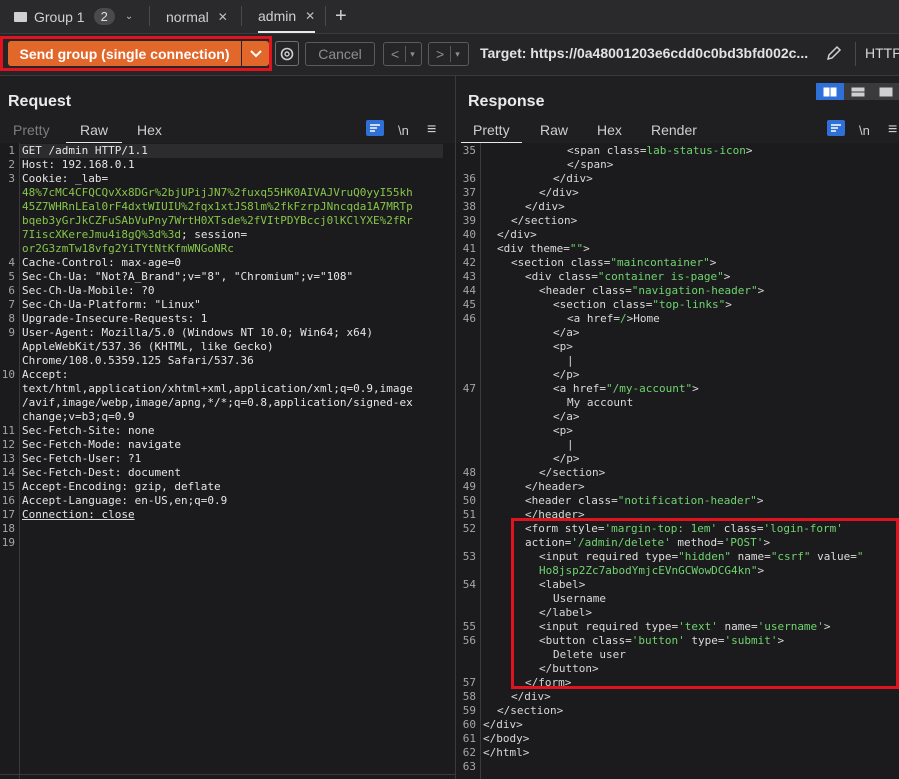 Image resolution: width=899 pixels, height=779 pixels. Describe the element at coordinates (85, 151) in the screenshot. I see `code-line: GET /admin HTTP/1.1` at that location.